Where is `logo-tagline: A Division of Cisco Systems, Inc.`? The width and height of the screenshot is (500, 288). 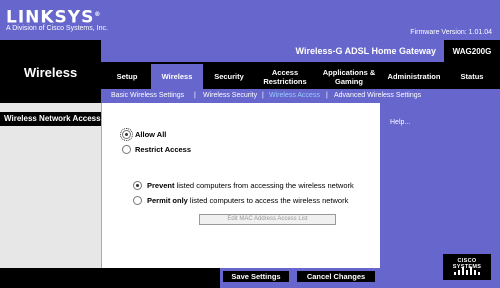
logo-tagline: A Division of Cisco Systems, Inc. is located at coordinates (57, 28).